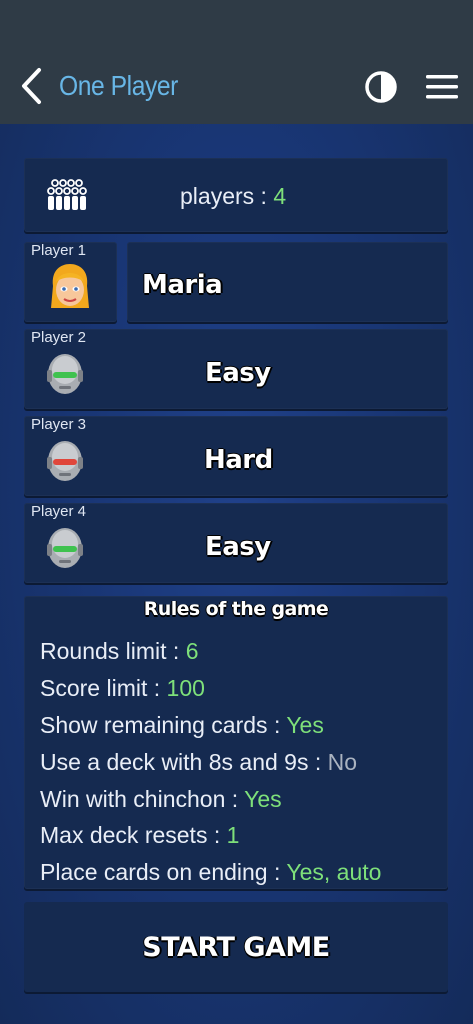 This screenshot has height=1024, width=473. What do you see at coordinates (381, 87) in the screenshot?
I see `contrast-icon` at bounding box center [381, 87].